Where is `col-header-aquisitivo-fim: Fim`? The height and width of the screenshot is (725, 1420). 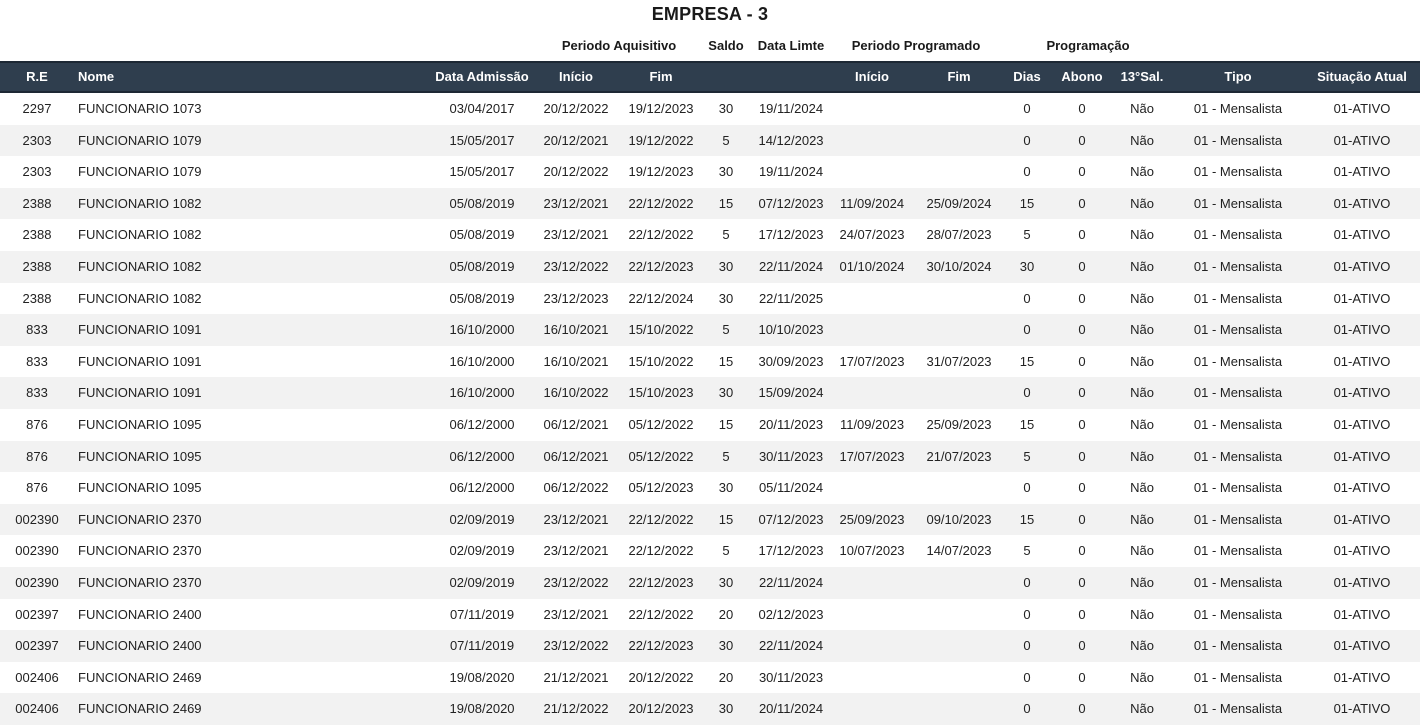
col-header-aquisitivo-fim: Fim is located at coordinates (660, 77).